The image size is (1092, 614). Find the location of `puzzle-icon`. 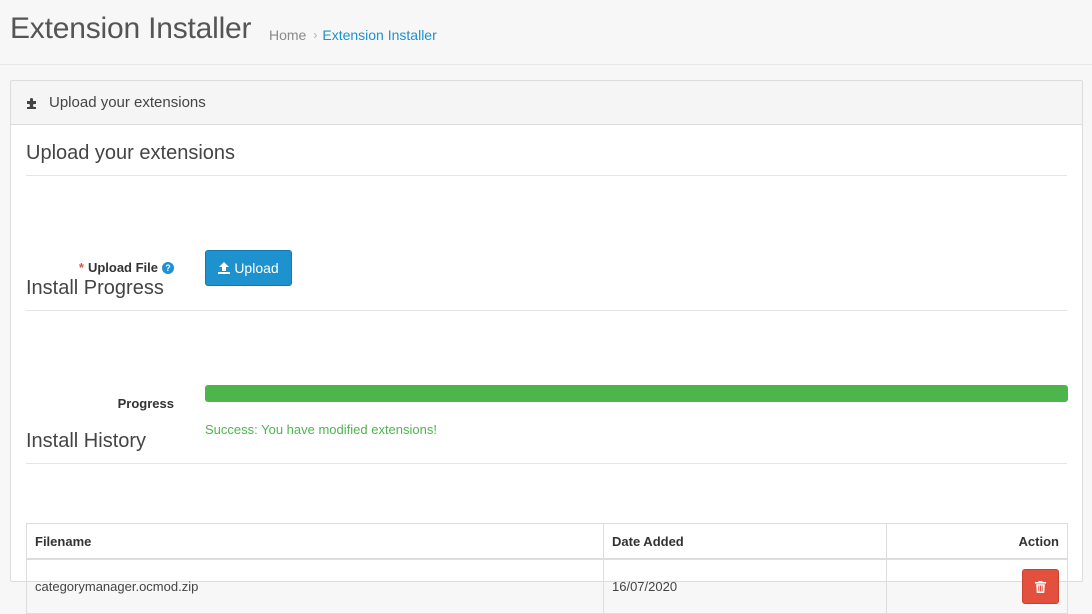

puzzle-icon is located at coordinates (31, 103).